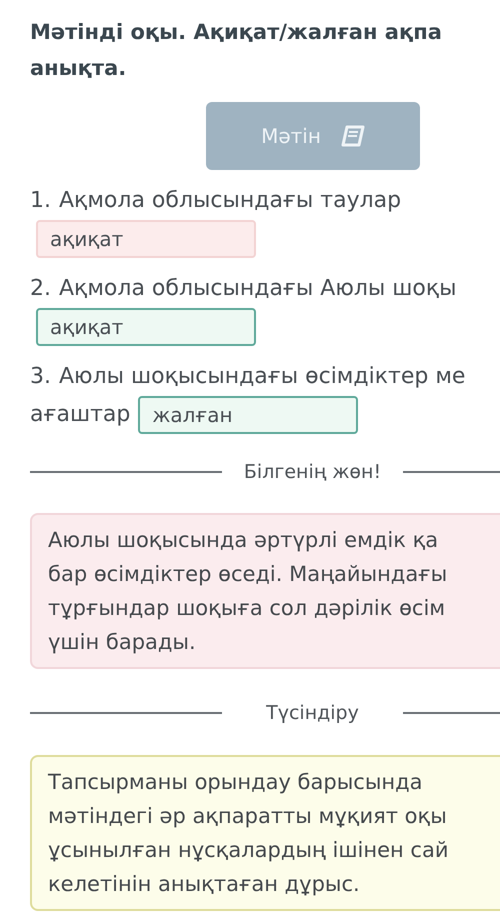  Describe the element at coordinates (236, 782) in the screenshot. I see `card-text: Тапсырманы орындау барысында` at that location.